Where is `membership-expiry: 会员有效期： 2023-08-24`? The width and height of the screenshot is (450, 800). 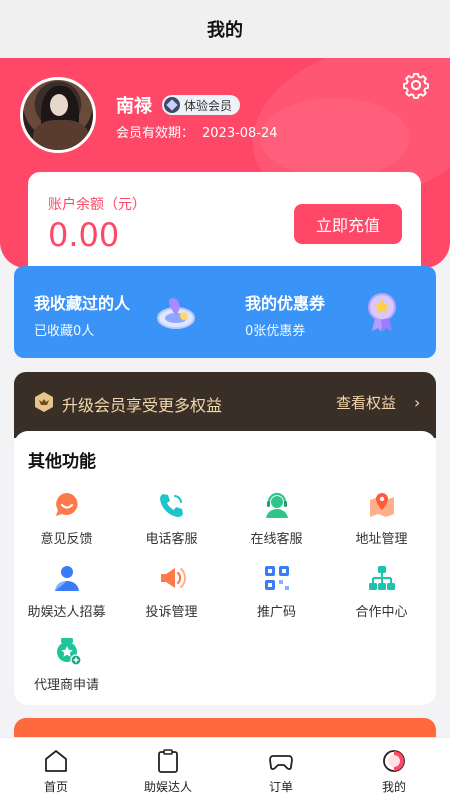
membership-expiry: 会员有效期： 2023-08-24 is located at coordinates (197, 131).